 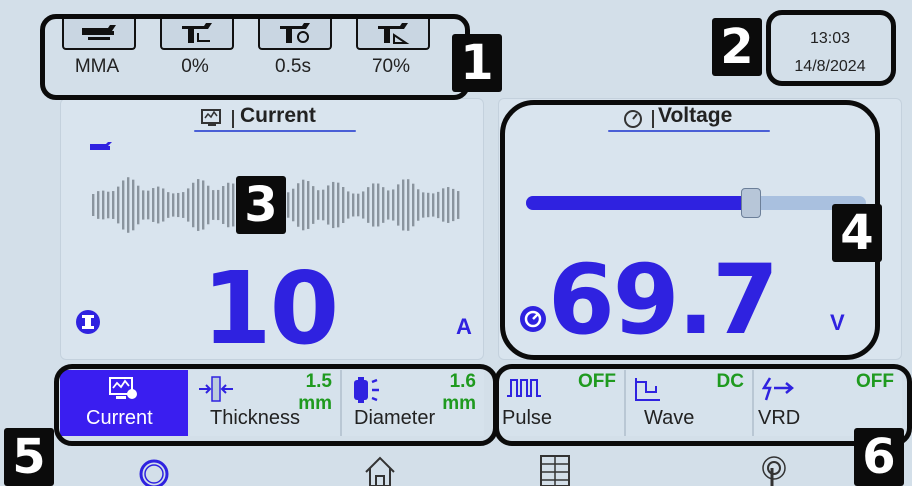 I want to click on callout-5-frame, so click(x=276, y=405).